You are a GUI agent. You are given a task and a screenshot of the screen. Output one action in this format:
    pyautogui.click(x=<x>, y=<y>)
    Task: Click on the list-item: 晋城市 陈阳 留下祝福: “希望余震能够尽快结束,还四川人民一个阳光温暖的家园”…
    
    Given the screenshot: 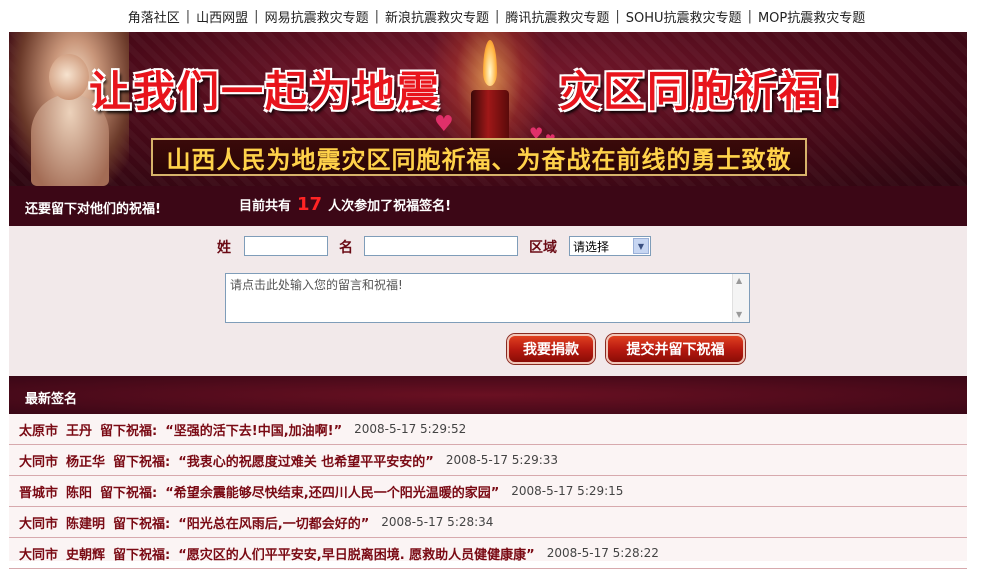 What is the action you would take?
    pyautogui.click(x=488, y=491)
    